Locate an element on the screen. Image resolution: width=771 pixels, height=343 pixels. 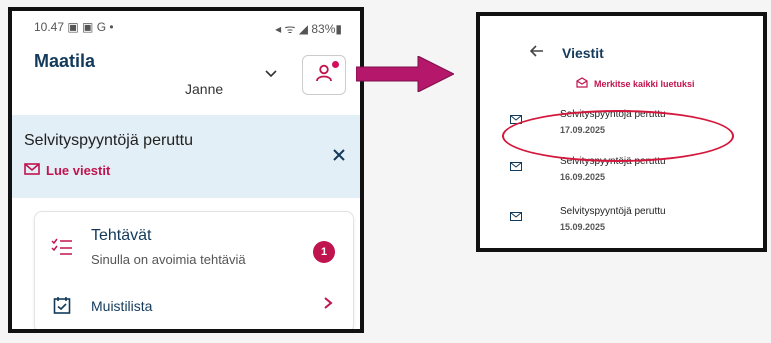
mark-all-read-label: Merkitse kaikki luetuksi is located at coordinates (644, 83).